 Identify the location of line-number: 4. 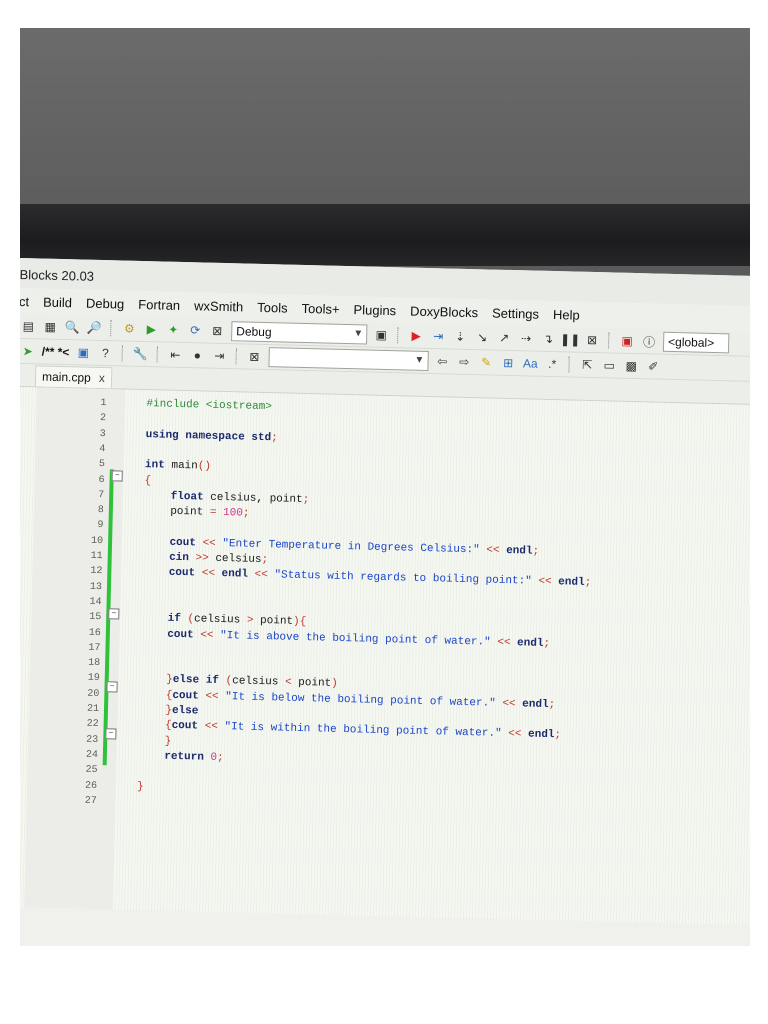
(102, 449).